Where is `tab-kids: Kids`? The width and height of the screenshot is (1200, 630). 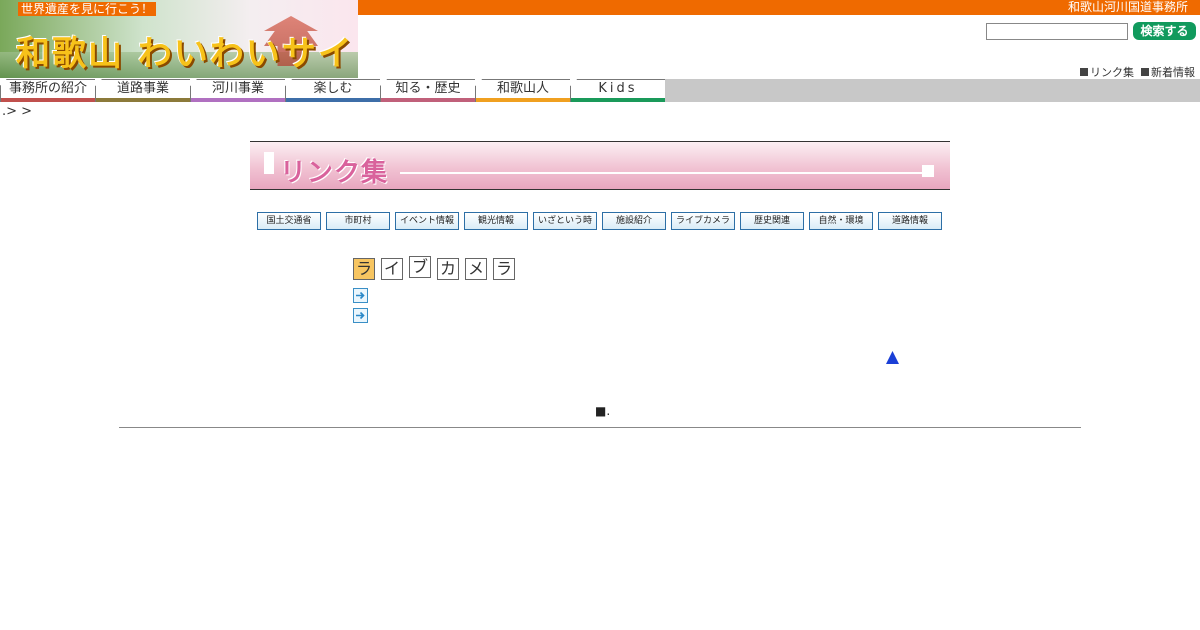
tab-kids: Kids is located at coordinates (617, 90).